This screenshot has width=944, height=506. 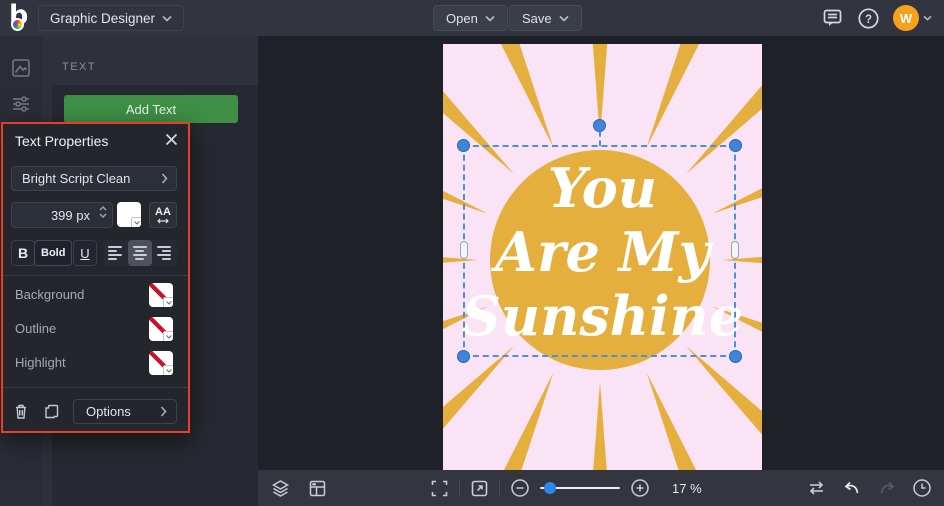 I want to click on font-family-select: Bright Script Clean, so click(x=94, y=178).